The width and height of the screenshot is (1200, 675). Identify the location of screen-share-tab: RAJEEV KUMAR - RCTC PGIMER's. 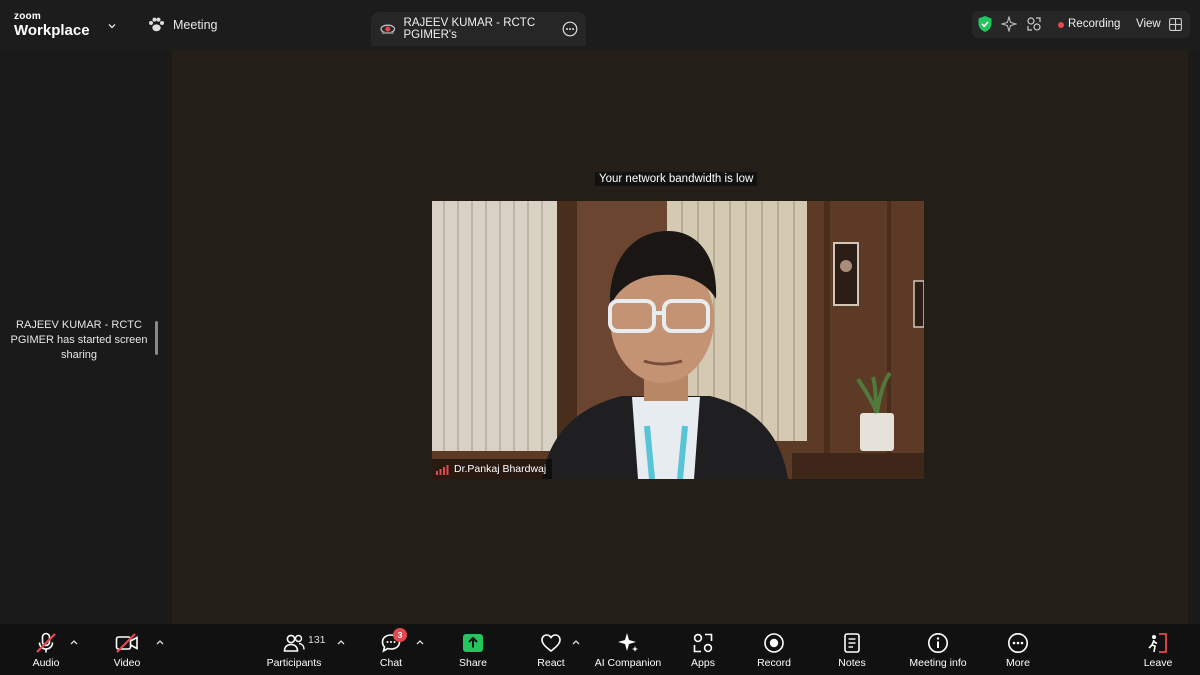
(478, 29).